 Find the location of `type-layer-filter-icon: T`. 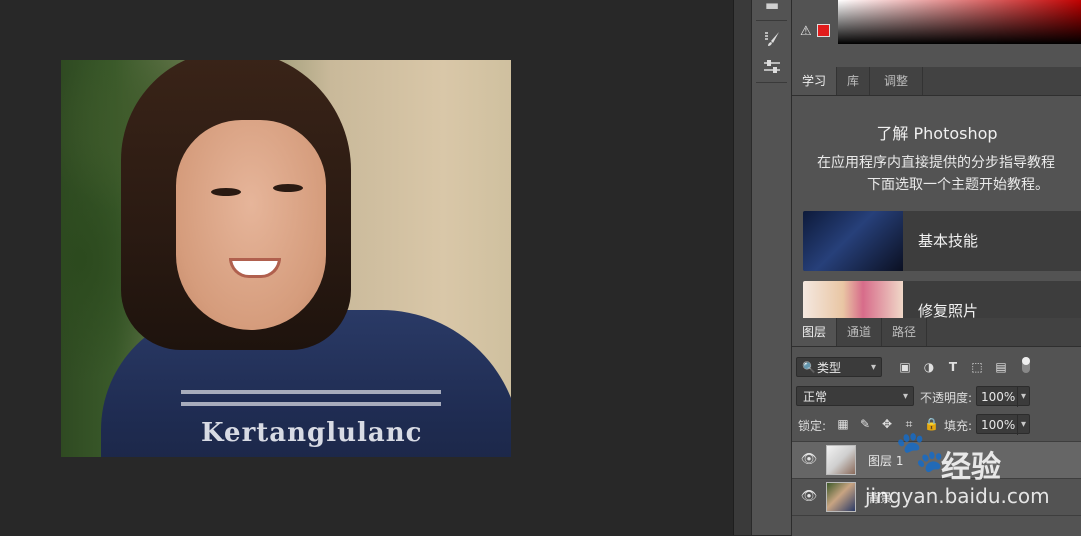

type-layer-filter-icon: T is located at coordinates (953, 367).